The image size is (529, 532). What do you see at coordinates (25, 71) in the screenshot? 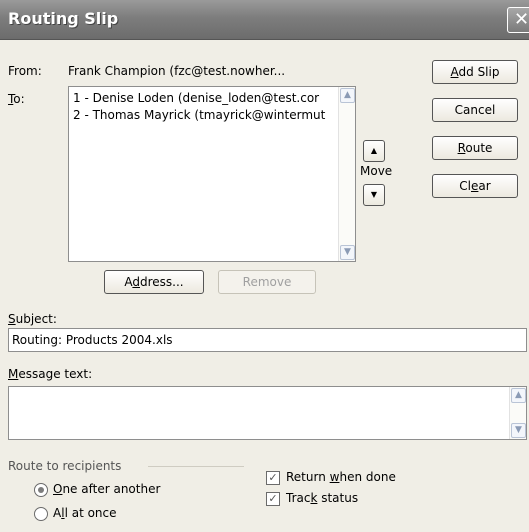
I see `from-label: From:` at bounding box center [25, 71].